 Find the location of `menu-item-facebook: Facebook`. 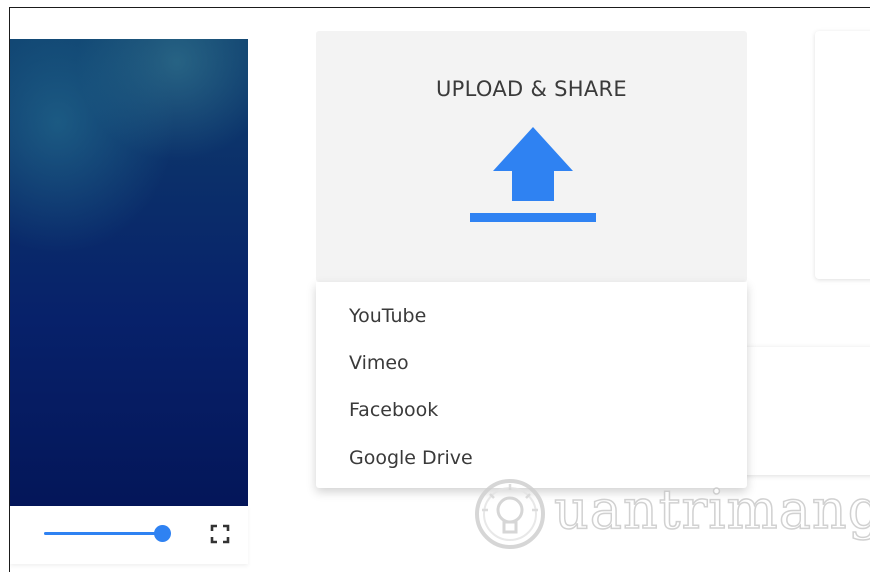

menu-item-facebook: Facebook is located at coordinates (539, 410).